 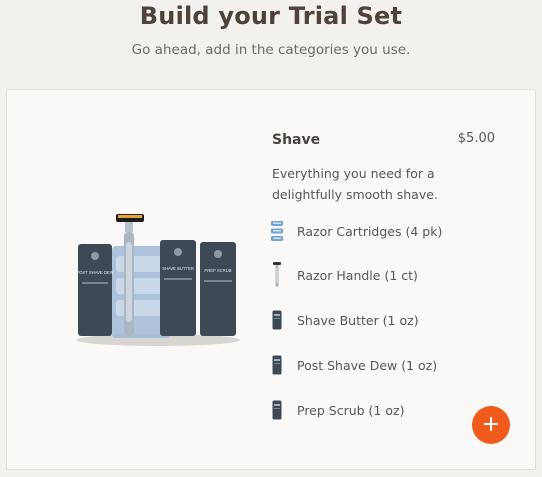 What do you see at coordinates (357, 275) in the screenshot?
I see `item-label: Razor Handle (1 ct)` at bounding box center [357, 275].